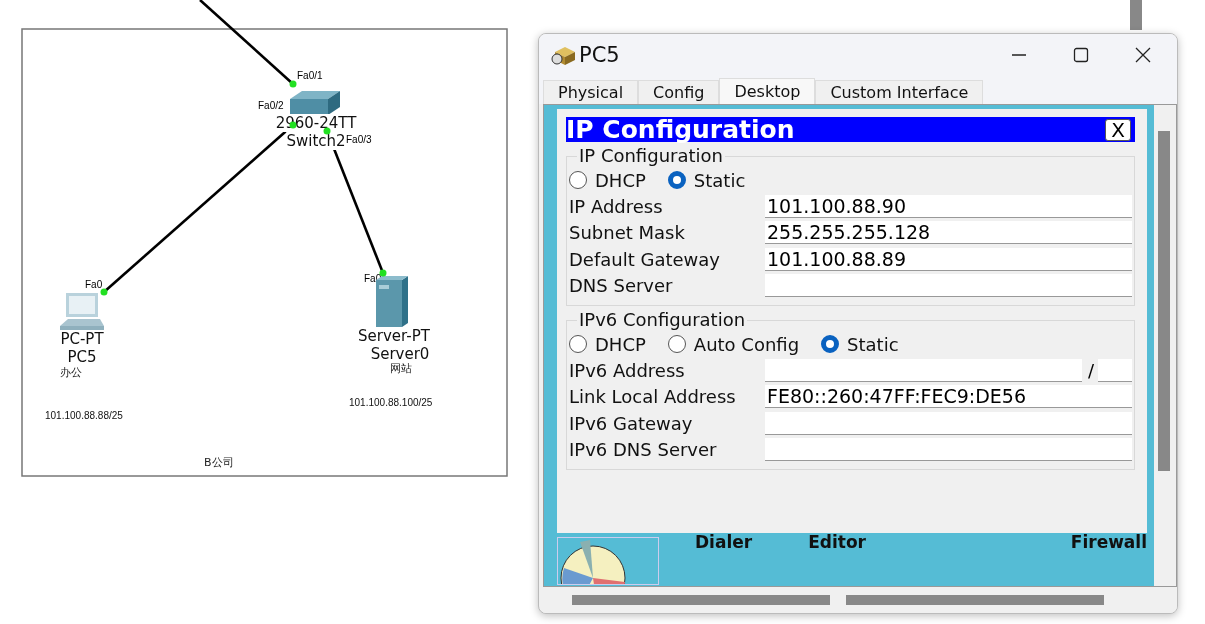 Image resolution: width=1205 pixels, height=624 pixels. What do you see at coordinates (1108, 542) in the screenshot?
I see `app-label: Firewall` at bounding box center [1108, 542].